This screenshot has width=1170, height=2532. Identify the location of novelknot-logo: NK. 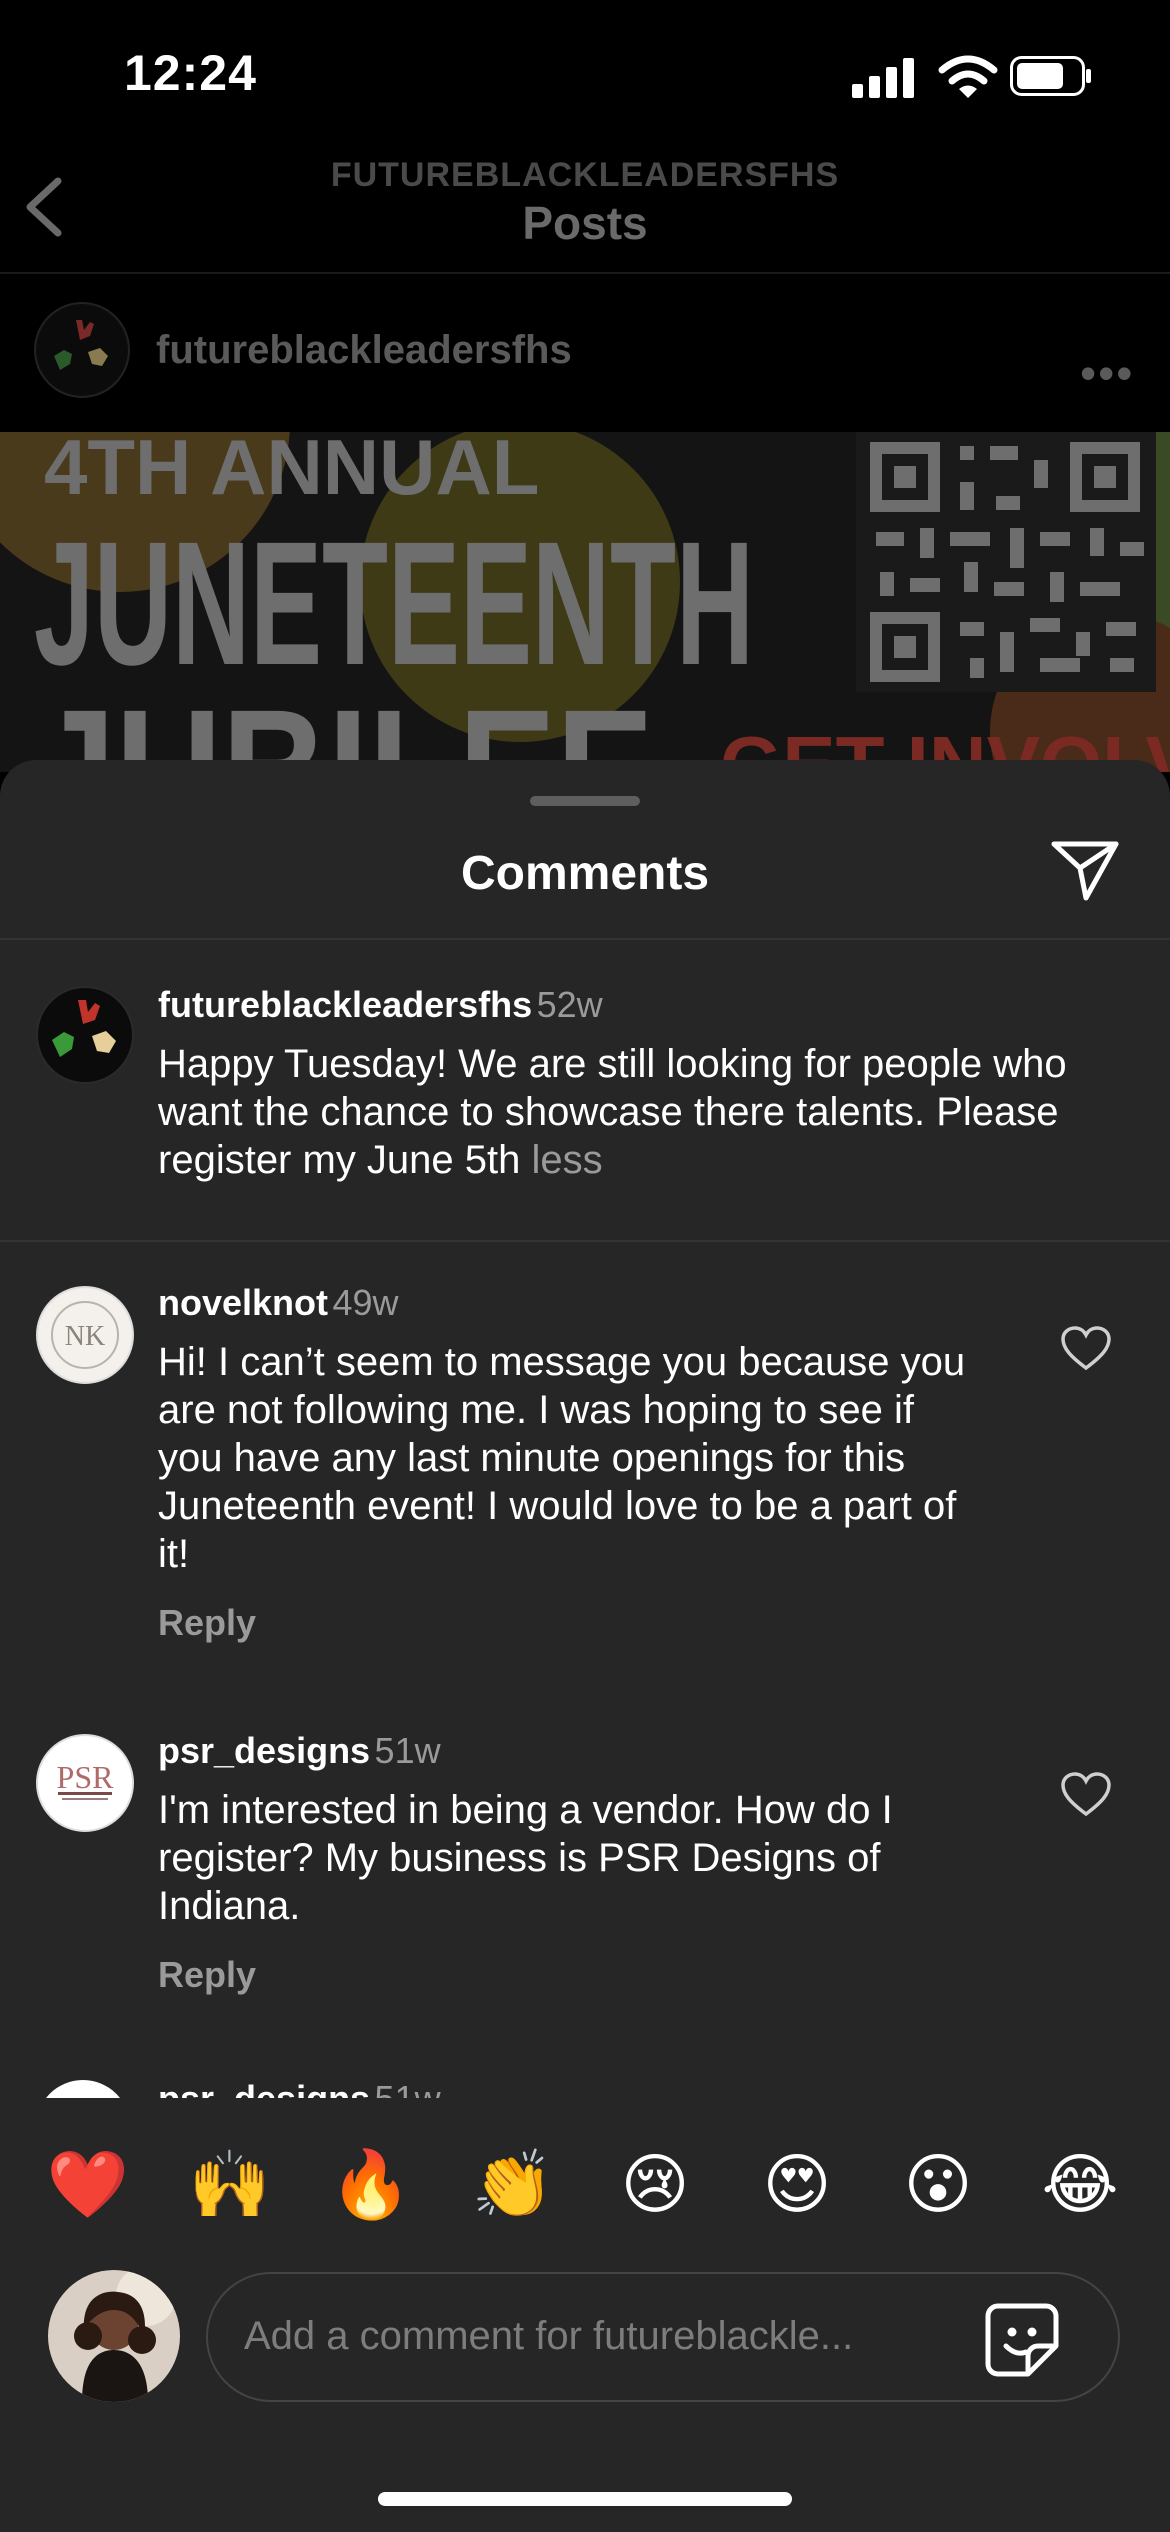
(85, 1335).